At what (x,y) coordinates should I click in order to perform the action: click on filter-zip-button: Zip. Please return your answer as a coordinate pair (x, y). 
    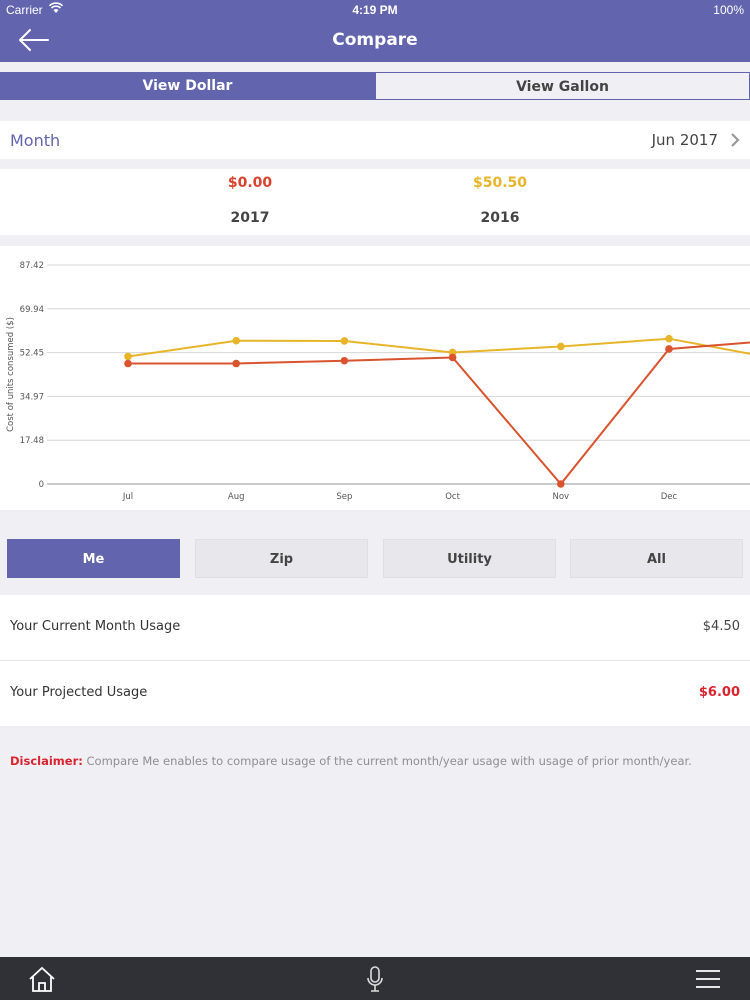
    Looking at the image, I should click on (281, 558).